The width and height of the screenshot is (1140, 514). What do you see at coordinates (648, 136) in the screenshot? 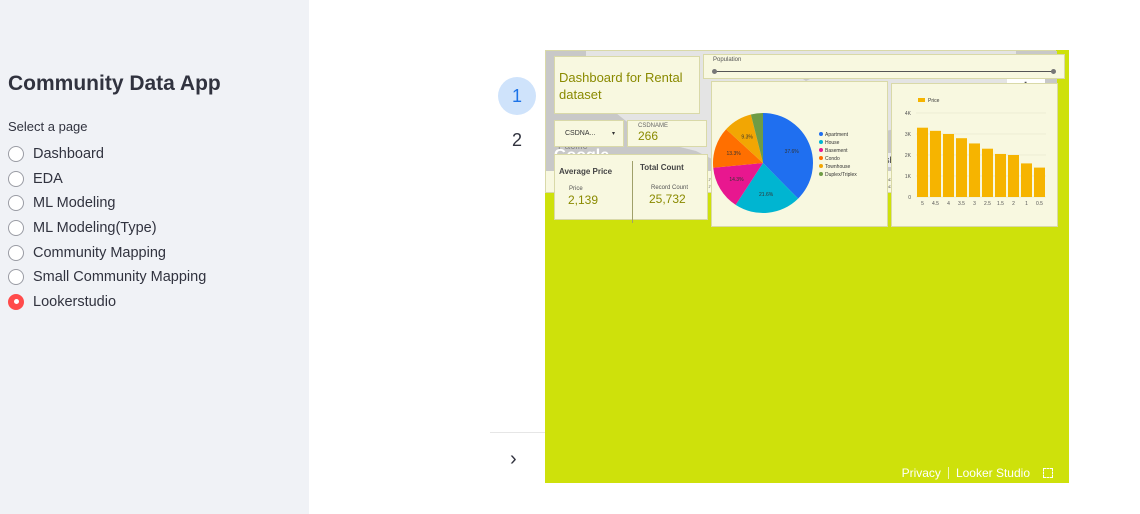
I see `csdname-value: 266` at bounding box center [648, 136].